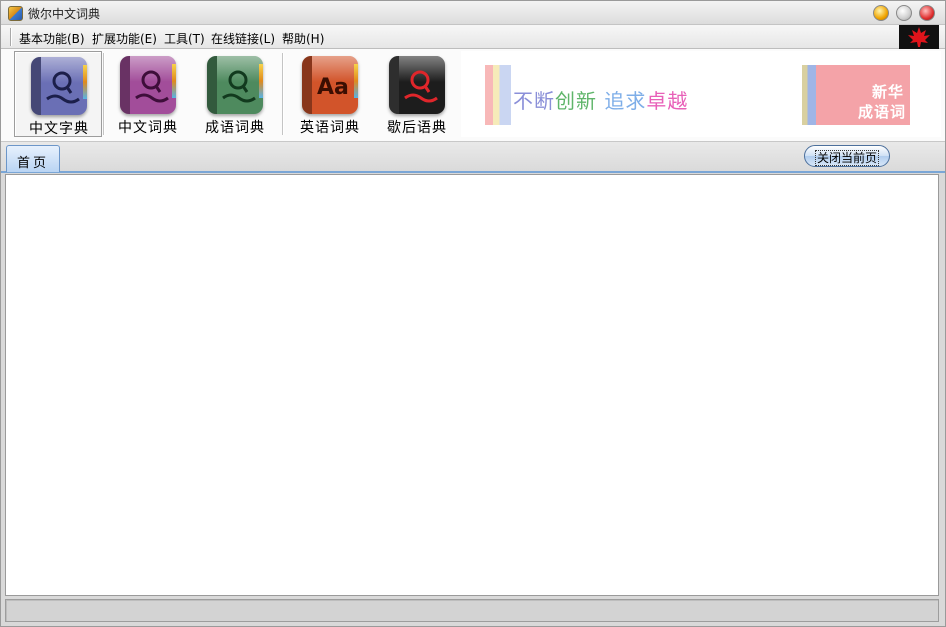 The height and width of the screenshot is (627, 946). What do you see at coordinates (881, 112) in the screenshot?
I see `ad-text: 成语词` at bounding box center [881, 112].